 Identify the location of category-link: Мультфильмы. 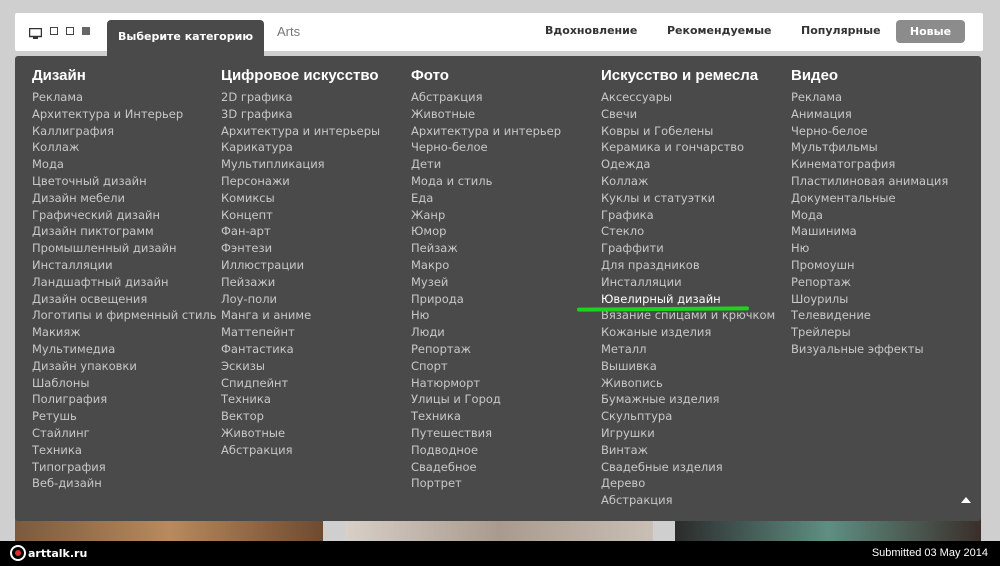
(869, 147).